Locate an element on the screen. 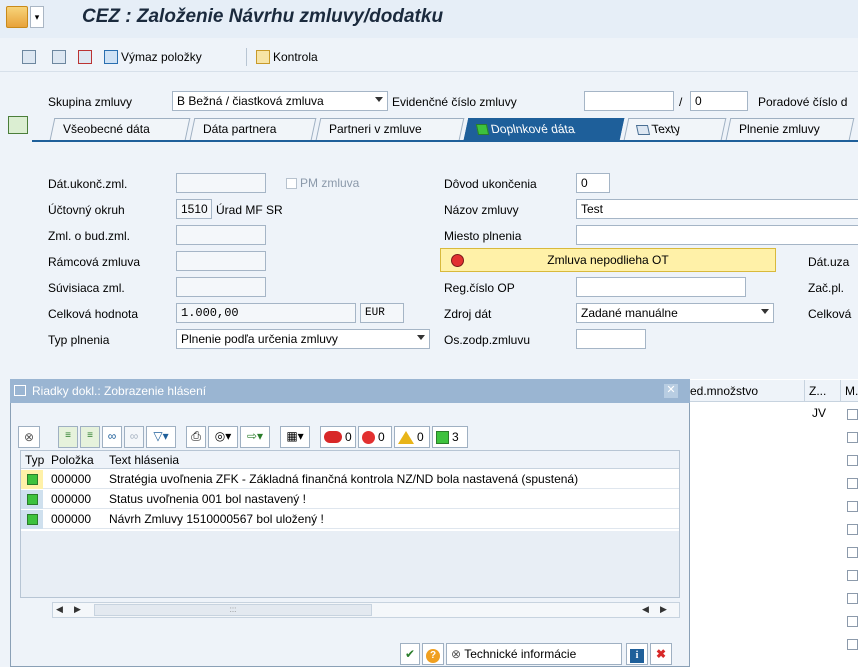 The image size is (858, 667). menu-dropdown-icon: ▾ is located at coordinates (37, 17).